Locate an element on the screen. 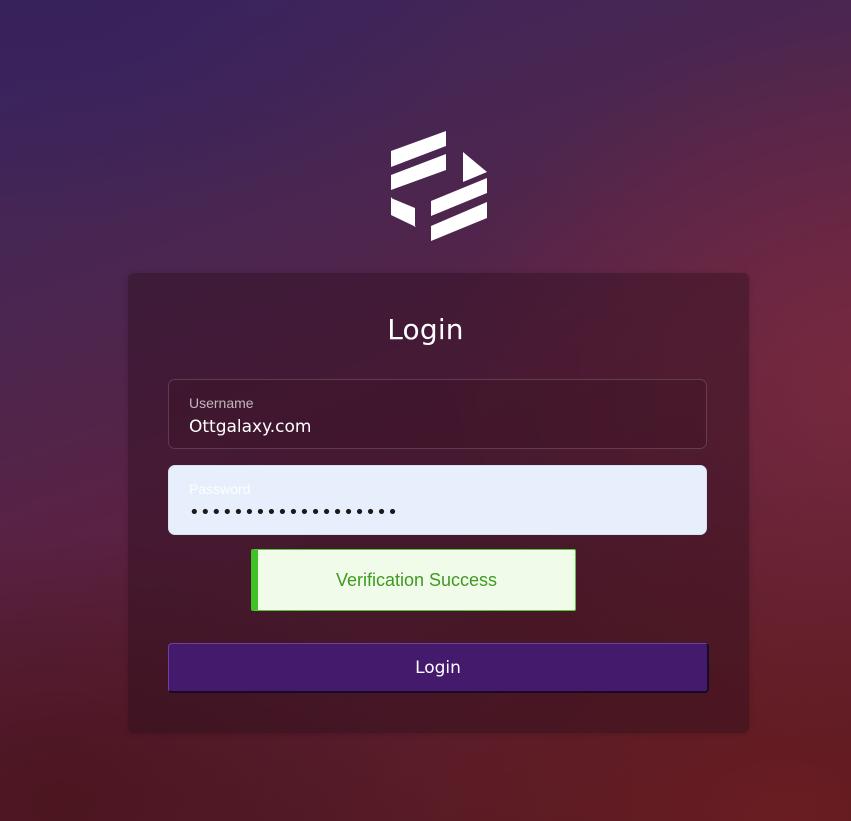 This screenshot has width=851, height=821. login-button-label: Login is located at coordinates (438, 668).